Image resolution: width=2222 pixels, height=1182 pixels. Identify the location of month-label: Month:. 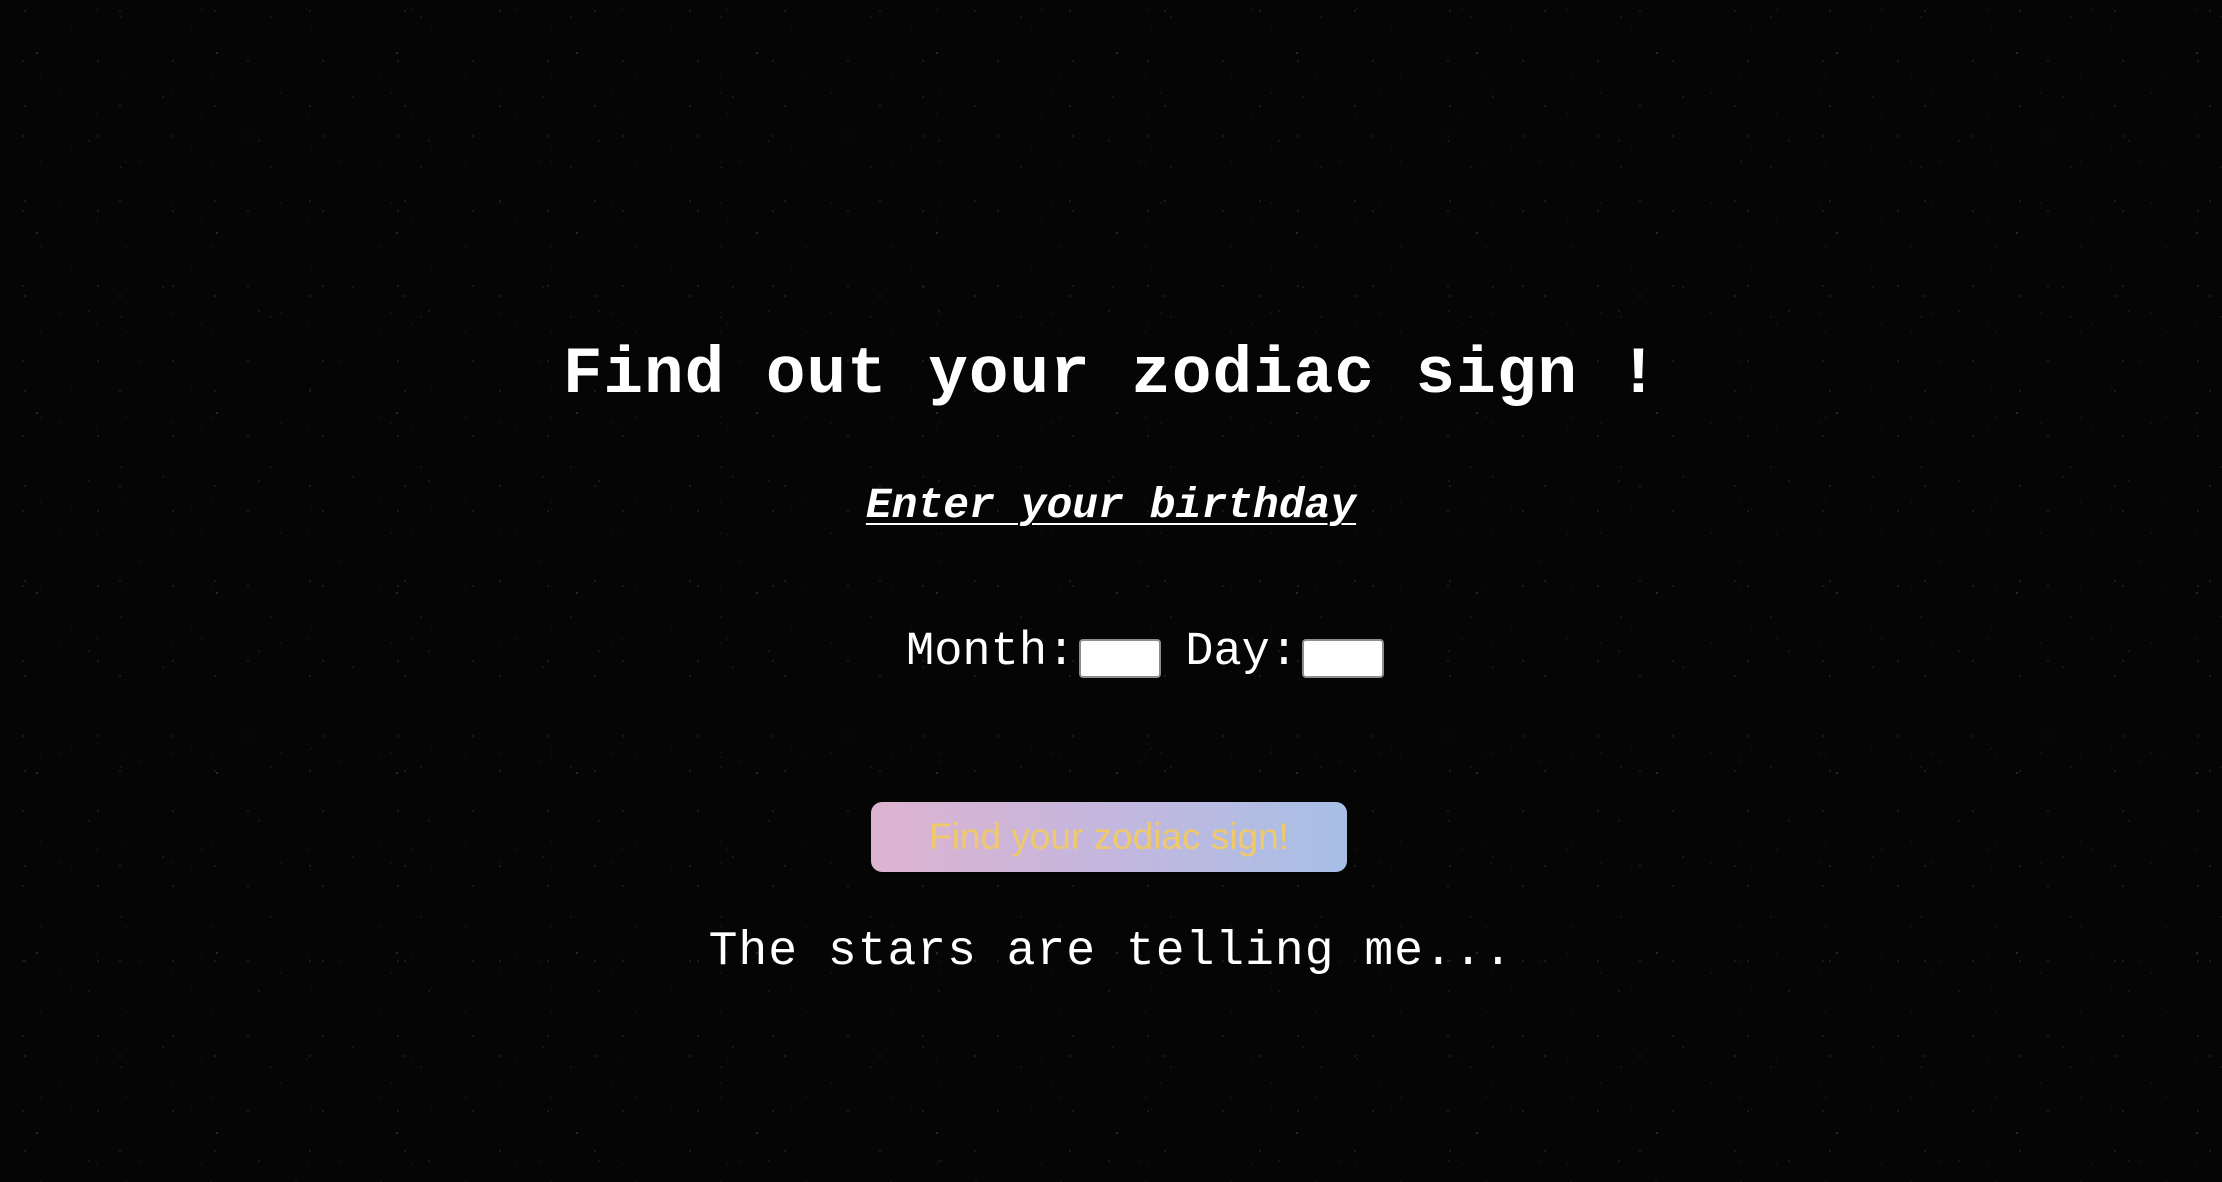
(991, 652).